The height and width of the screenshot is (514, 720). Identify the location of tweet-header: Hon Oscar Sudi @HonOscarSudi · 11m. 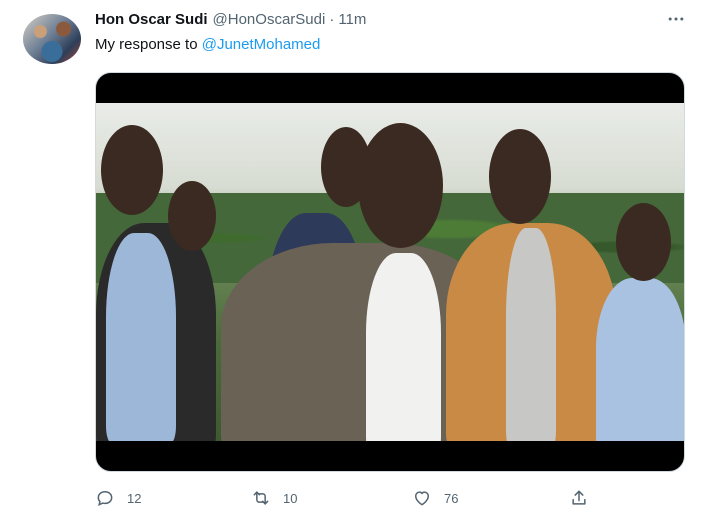
(230, 21).